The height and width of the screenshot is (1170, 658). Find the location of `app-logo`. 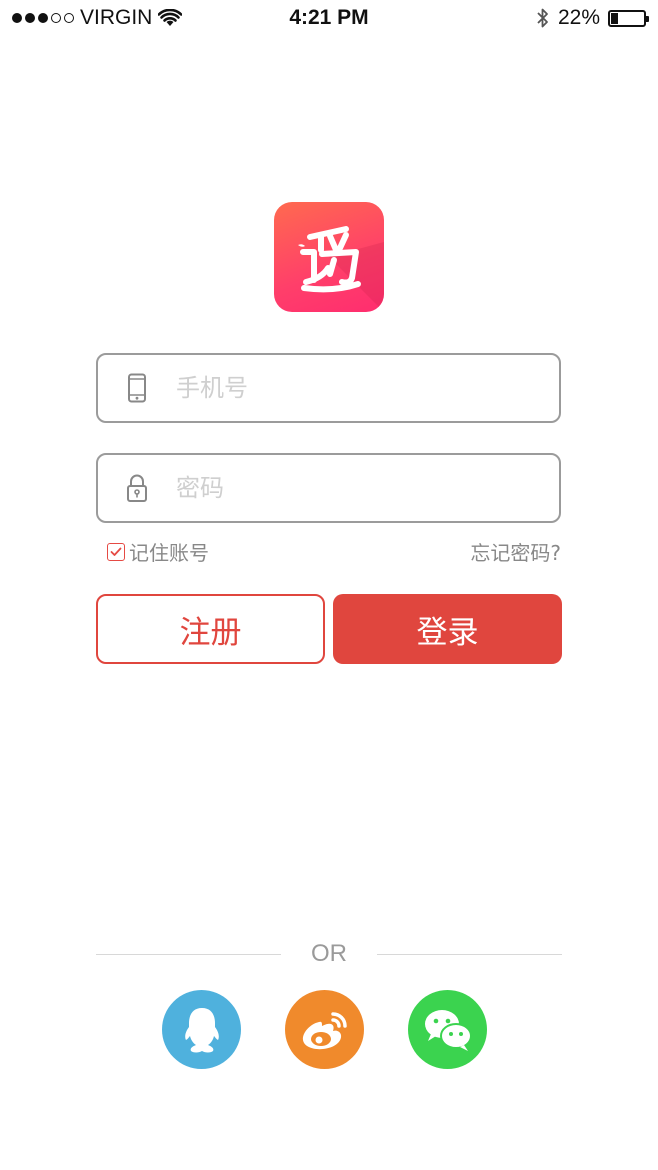

app-logo is located at coordinates (329, 257).